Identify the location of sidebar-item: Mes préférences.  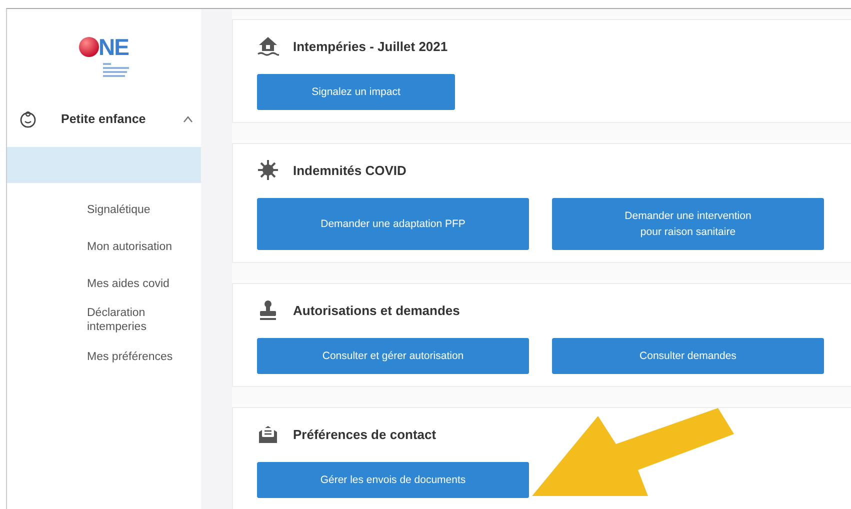
(104, 356).